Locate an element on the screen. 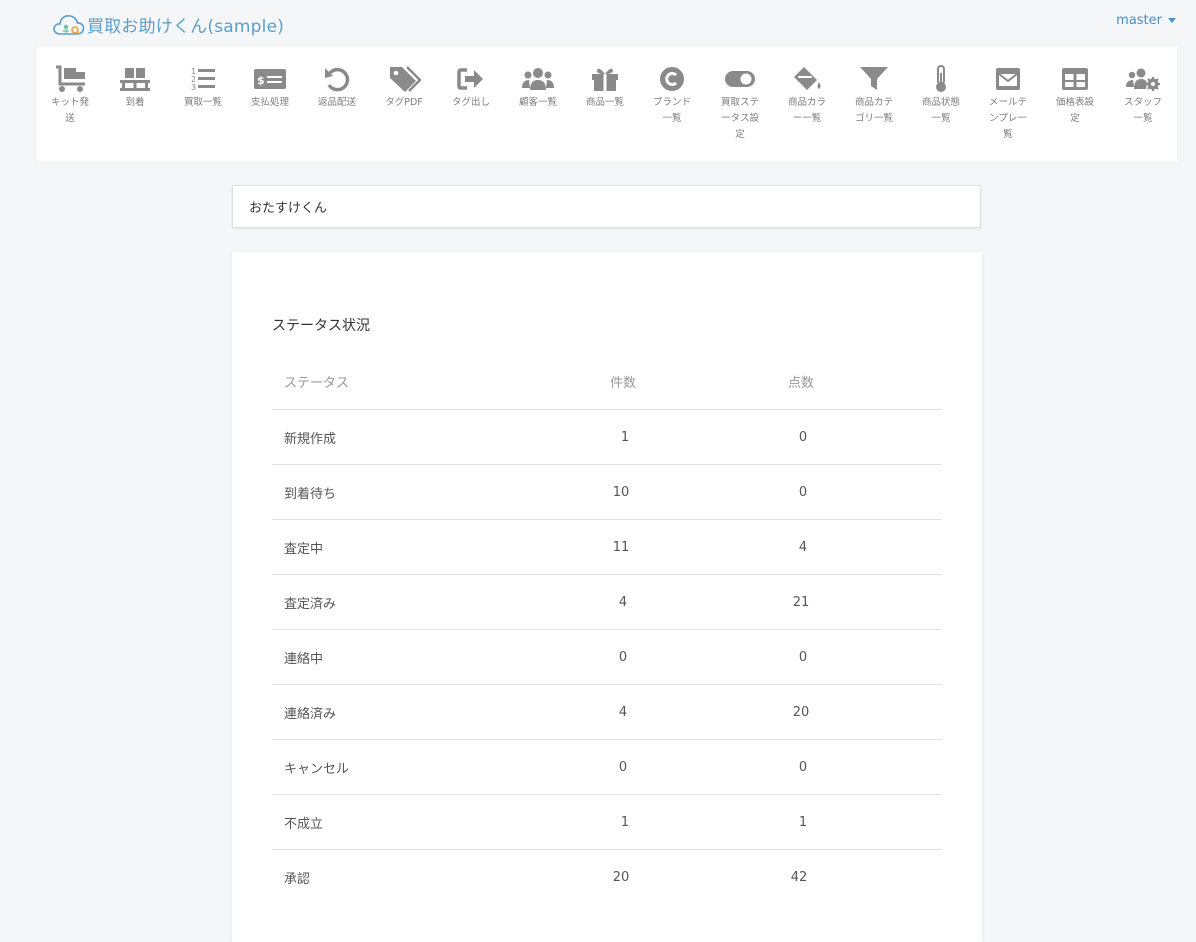 The width and height of the screenshot is (1196, 942). table-row: 連絡済み 4 20 is located at coordinates (607, 712).